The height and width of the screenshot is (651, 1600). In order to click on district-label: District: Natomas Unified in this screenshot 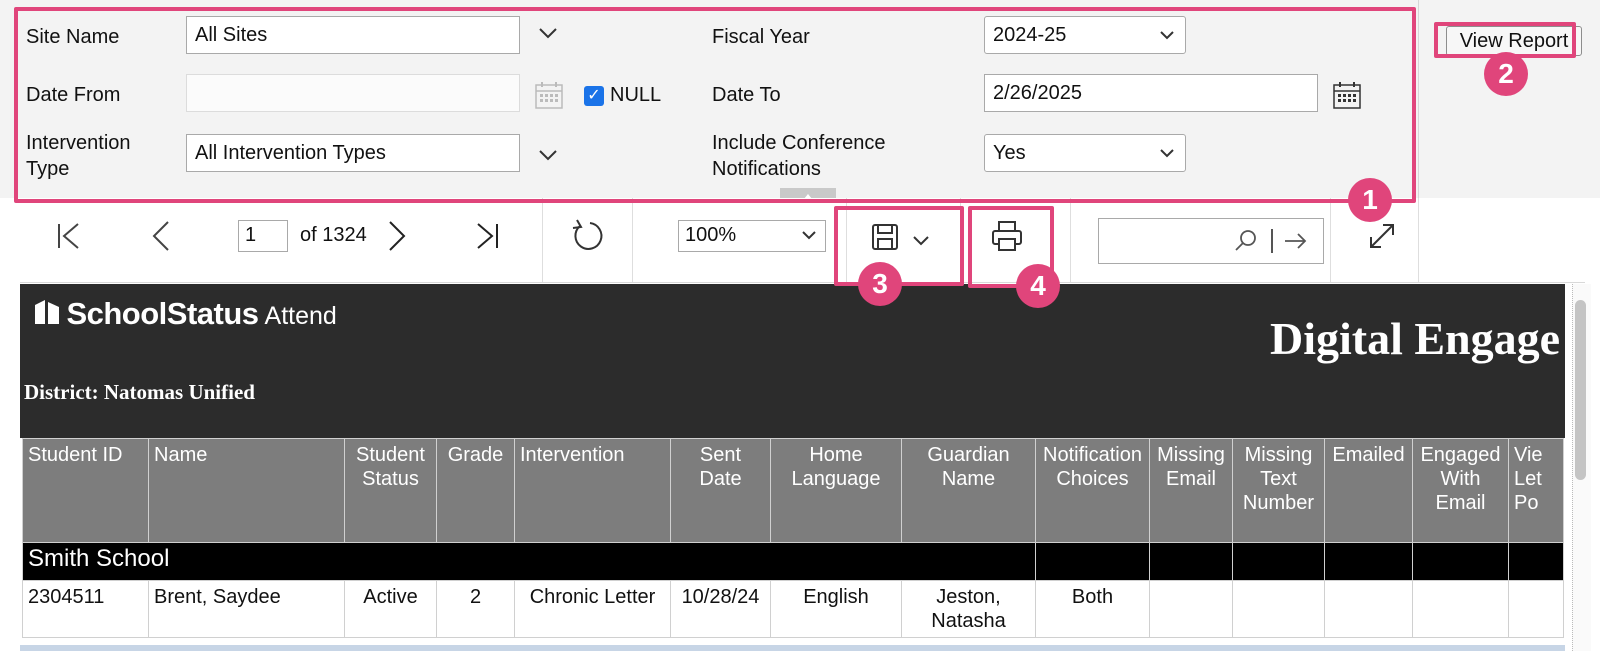, I will do `click(139, 392)`.